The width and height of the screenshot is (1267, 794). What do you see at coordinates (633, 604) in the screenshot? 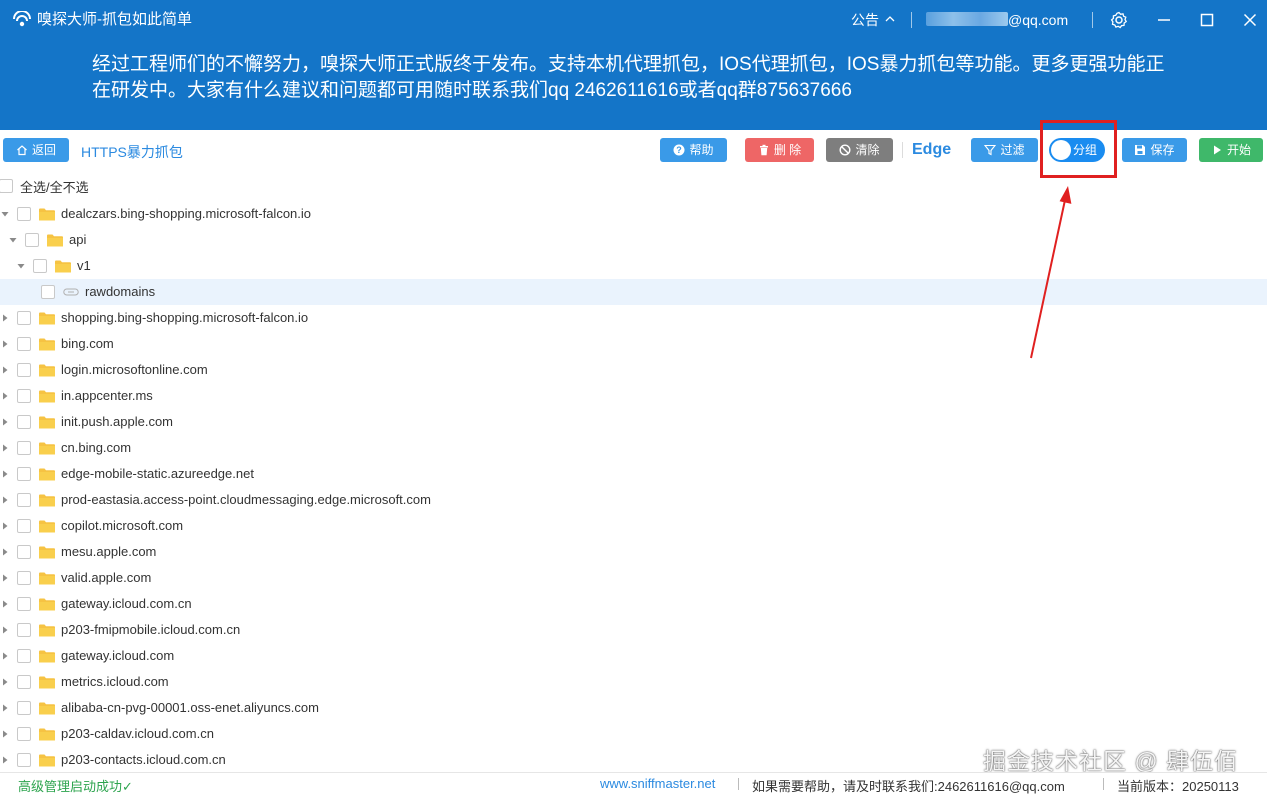
I see `tree-row: gateway.icloud.com.cn` at bounding box center [633, 604].